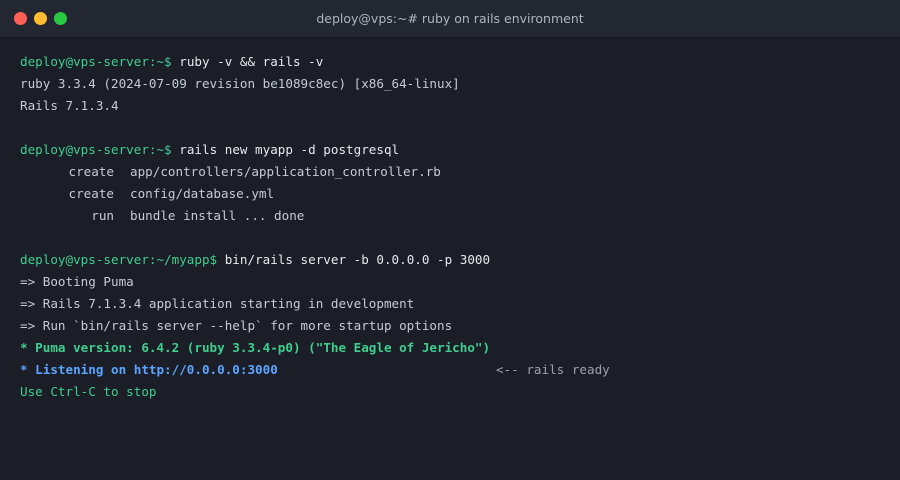 This screenshot has width=900, height=480. I want to click on generator-path: bundle install ... done, so click(217, 215).